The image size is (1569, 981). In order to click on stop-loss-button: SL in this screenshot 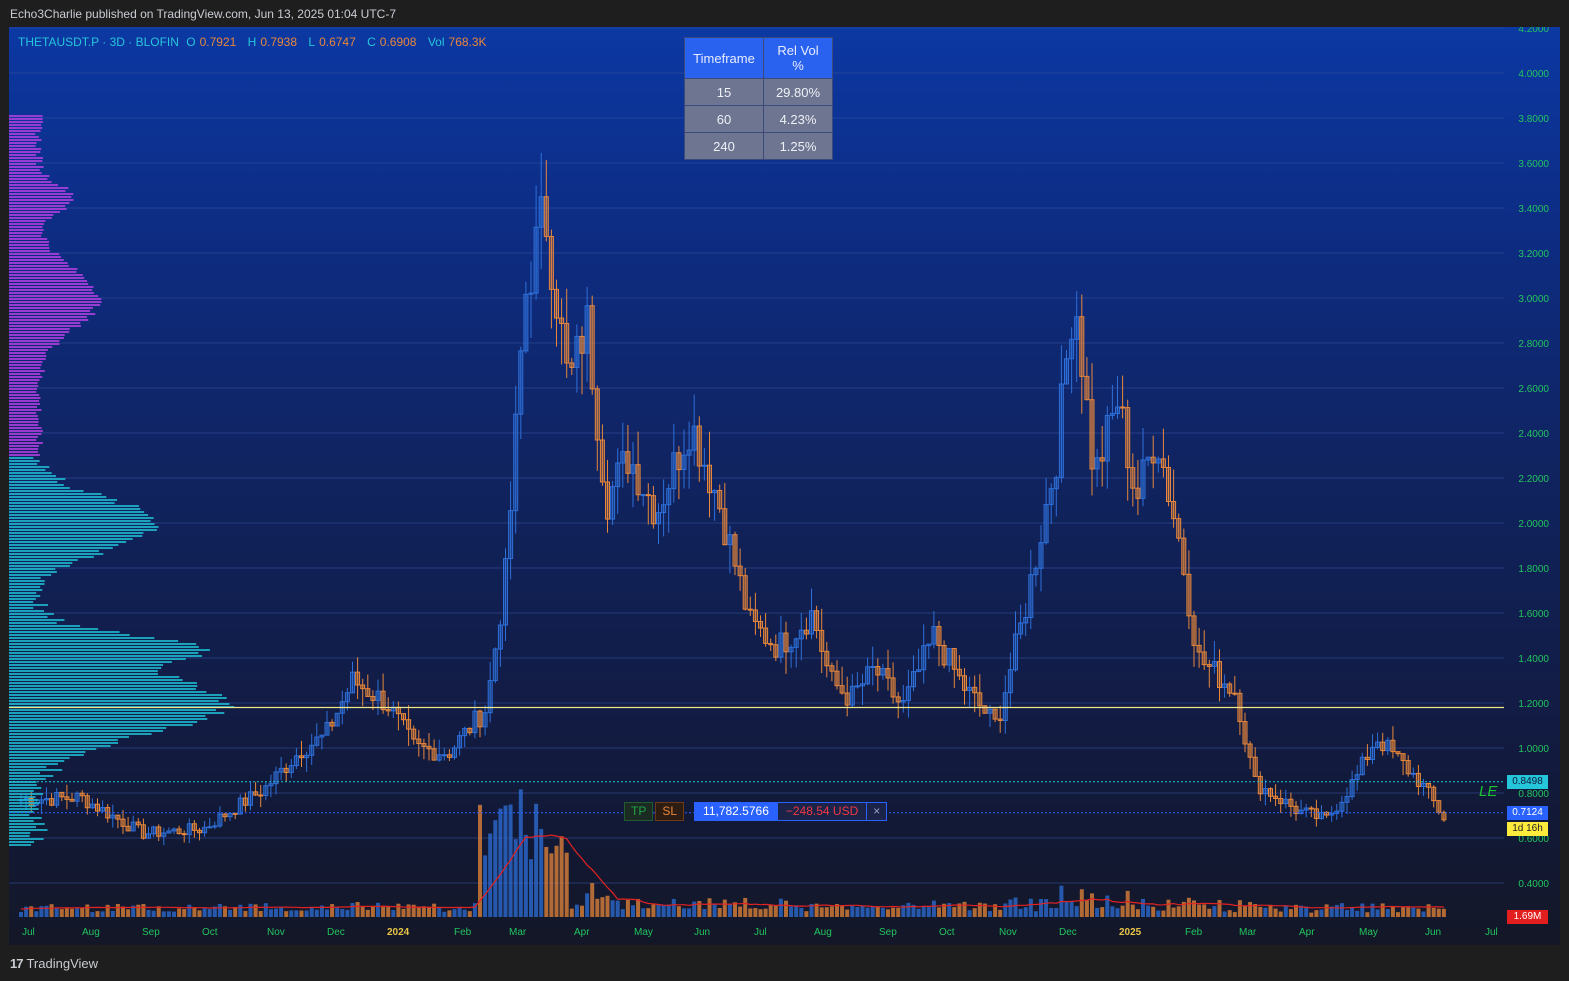, I will do `click(670, 811)`.